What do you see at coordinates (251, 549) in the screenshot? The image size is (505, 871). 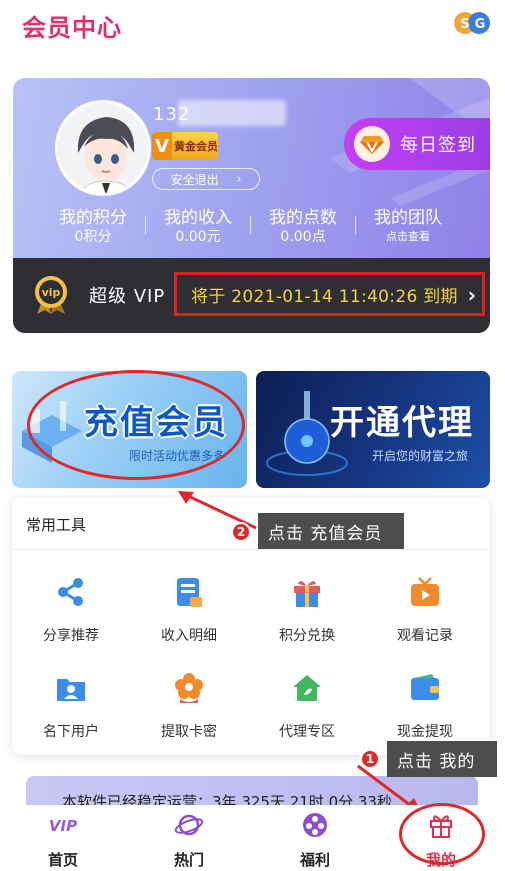 I see `divider` at bounding box center [251, 549].